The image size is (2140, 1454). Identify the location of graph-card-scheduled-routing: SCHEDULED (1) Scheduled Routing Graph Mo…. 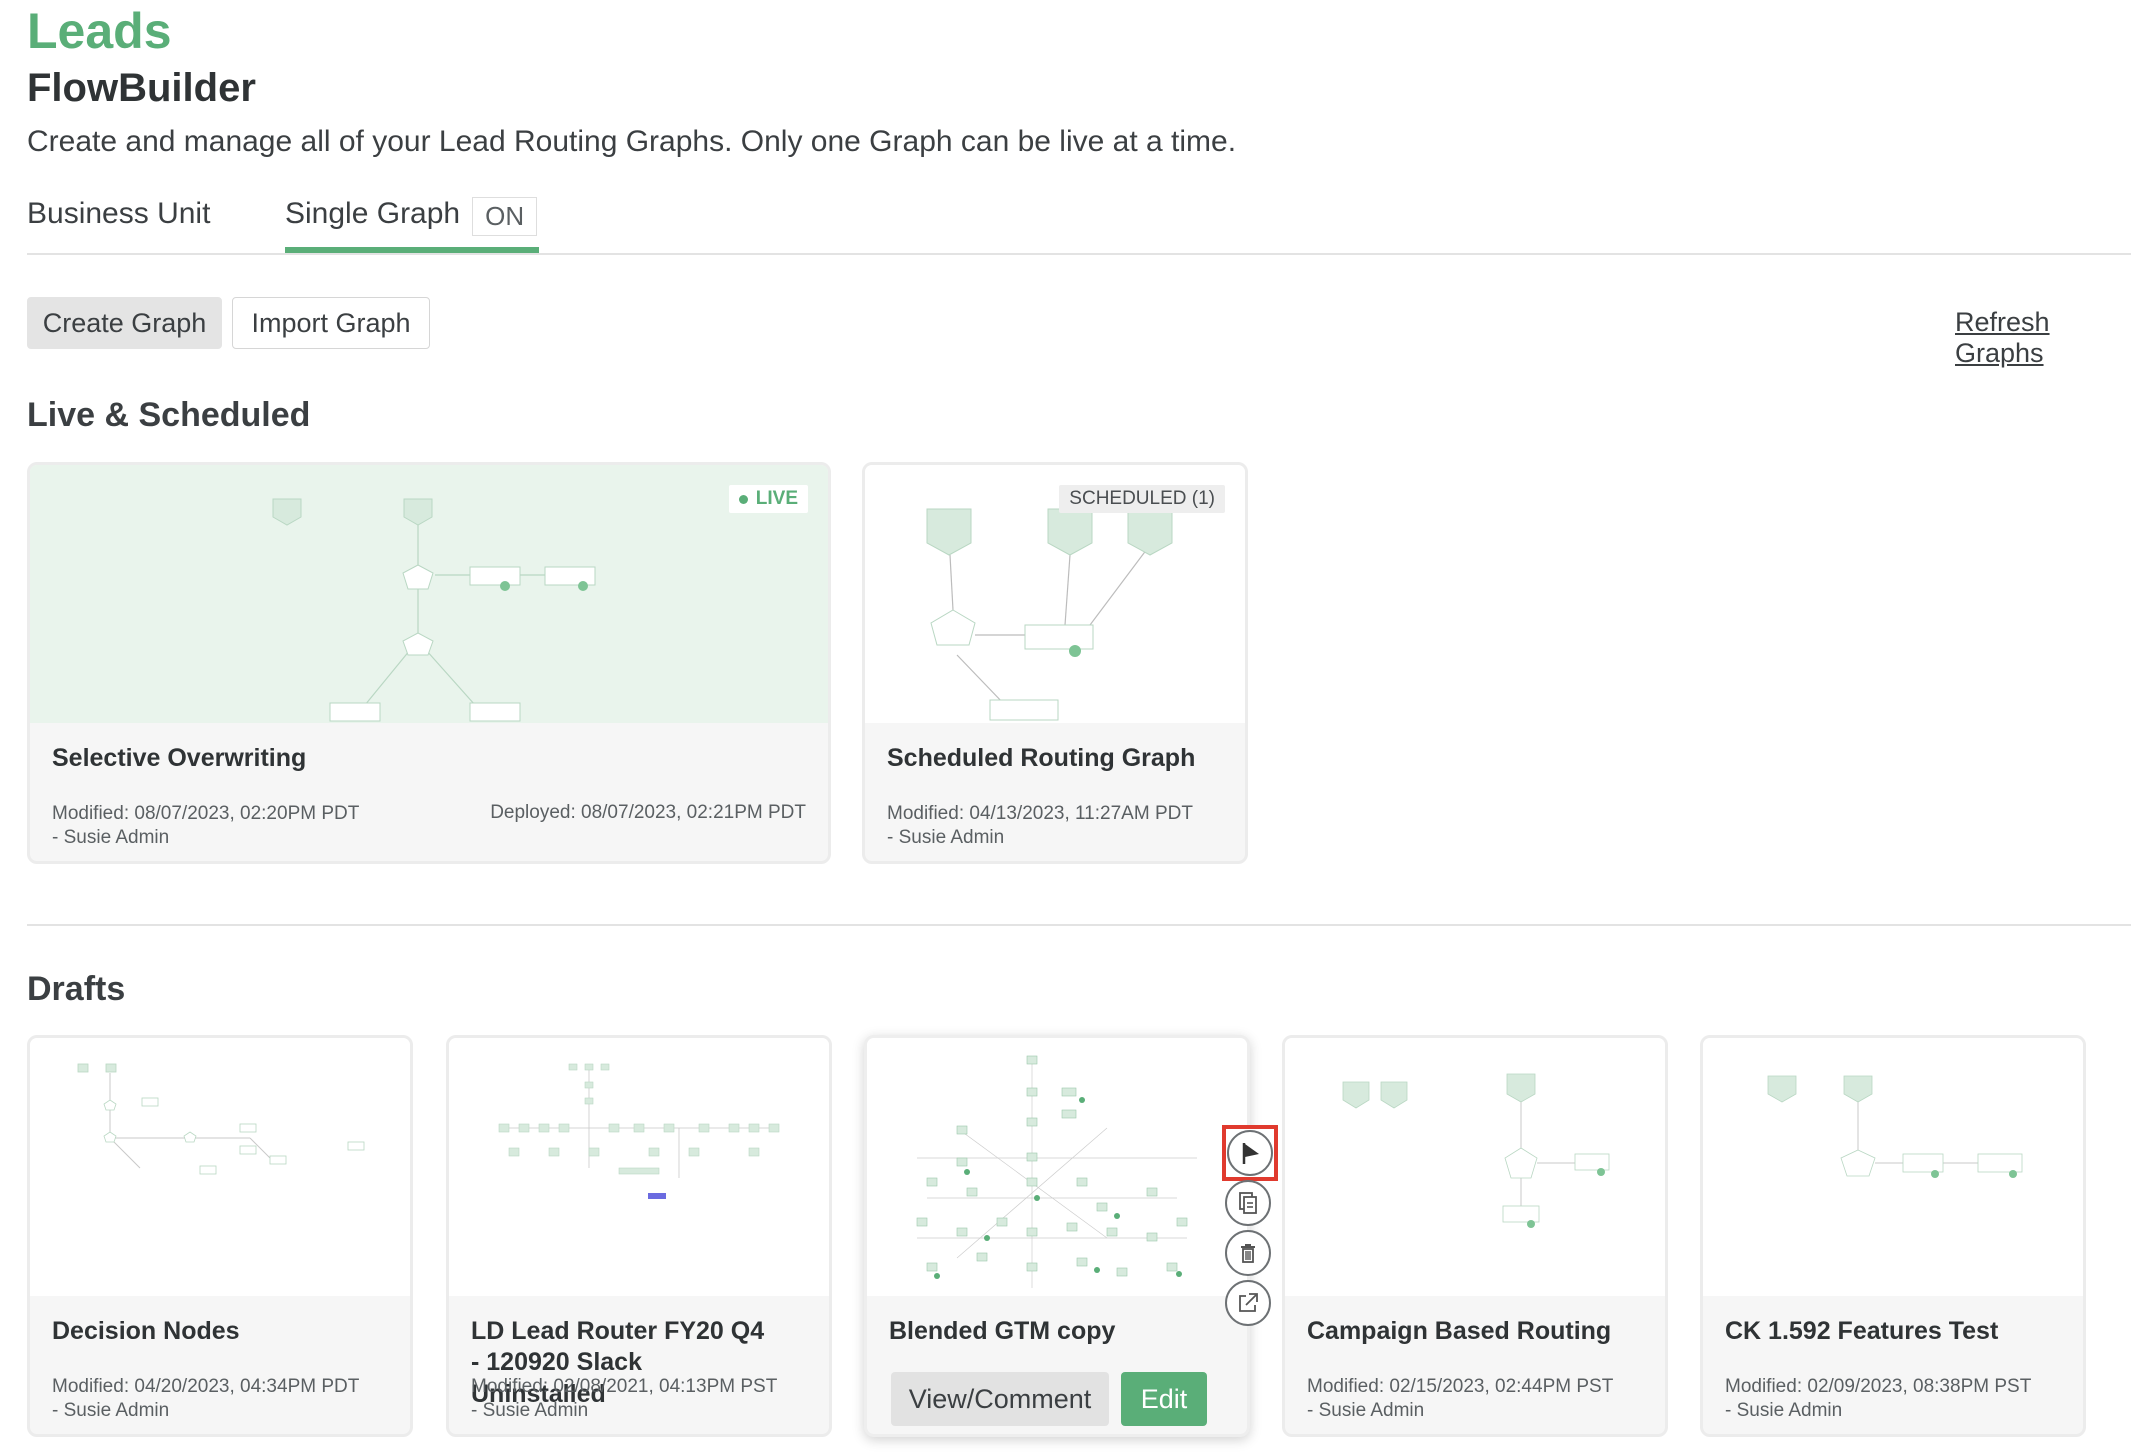
(1055, 663).